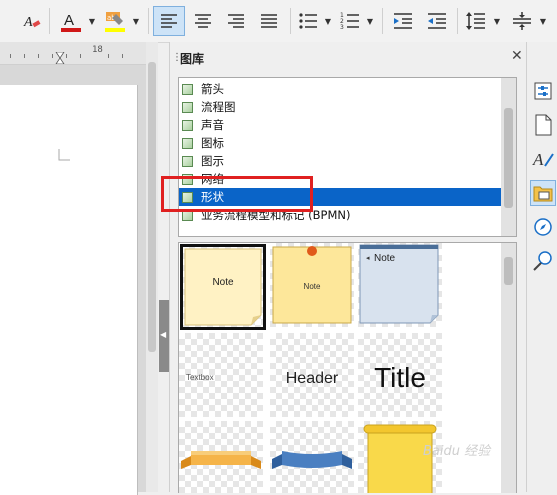 This screenshot has width=557, height=495. Describe the element at coordinates (340, 143) in the screenshot. I see `theme-item-icons: 图标` at that location.